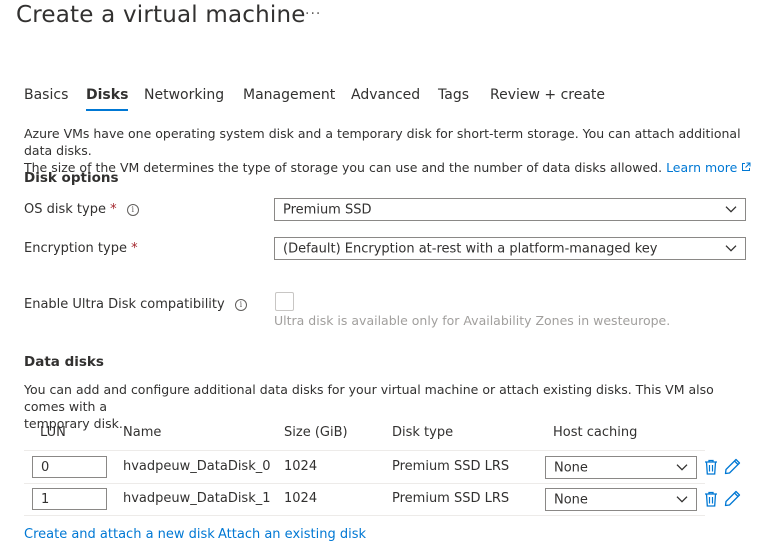  Describe the element at coordinates (75, 248) in the screenshot. I see `encryption-type-label-text: Encryption type` at that location.